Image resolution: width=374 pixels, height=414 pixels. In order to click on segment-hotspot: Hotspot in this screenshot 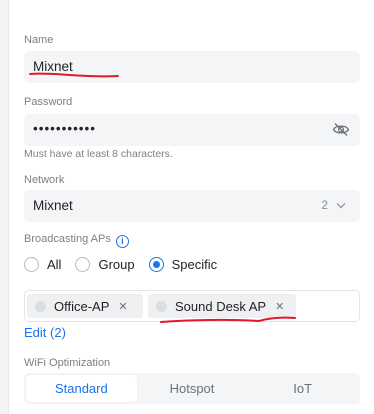, I will do `click(192, 388)`.